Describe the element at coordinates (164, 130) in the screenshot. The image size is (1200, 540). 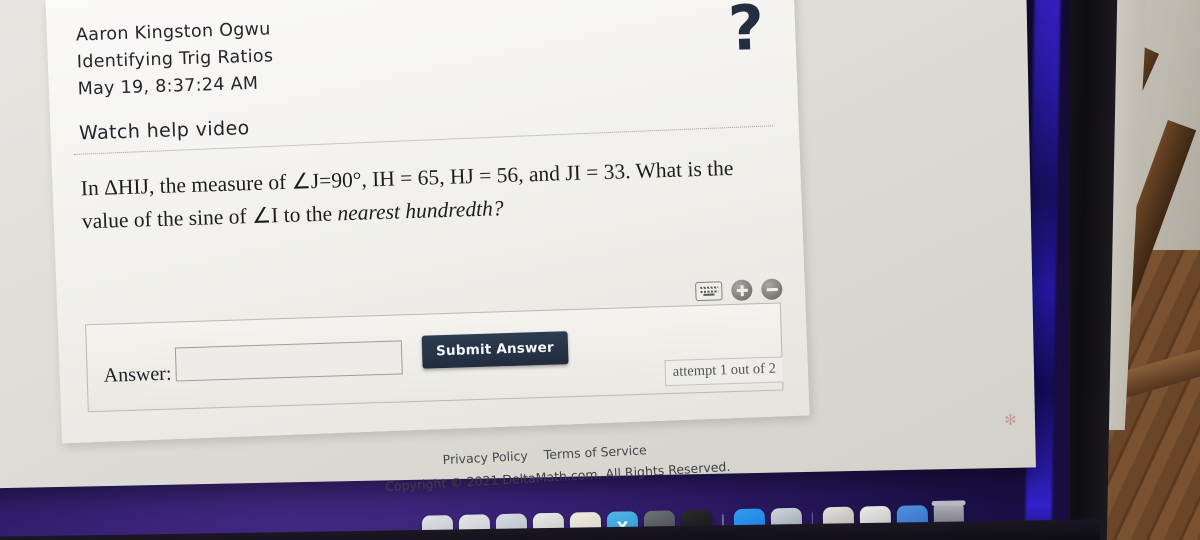
I see `watch-help-video-link: Watch help video` at that location.